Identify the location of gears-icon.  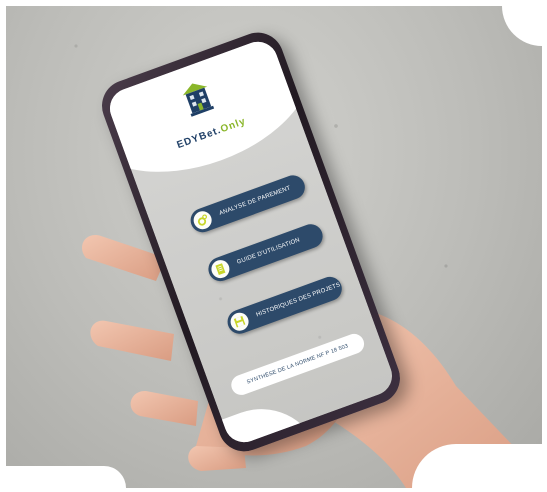
(203, 220).